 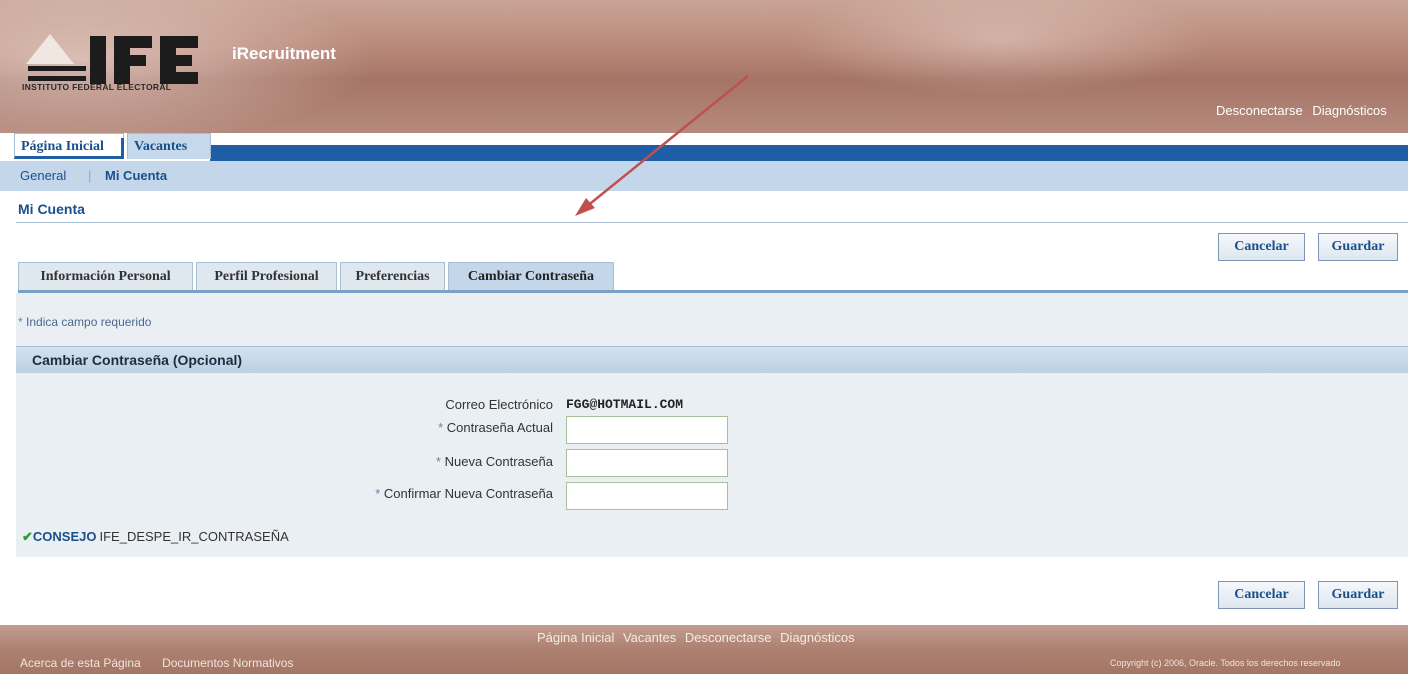 What do you see at coordinates (1349, 110) in the screenshot?
I see `diagnostics-link: Diagnósticos` at bounding box center [1349, 110].